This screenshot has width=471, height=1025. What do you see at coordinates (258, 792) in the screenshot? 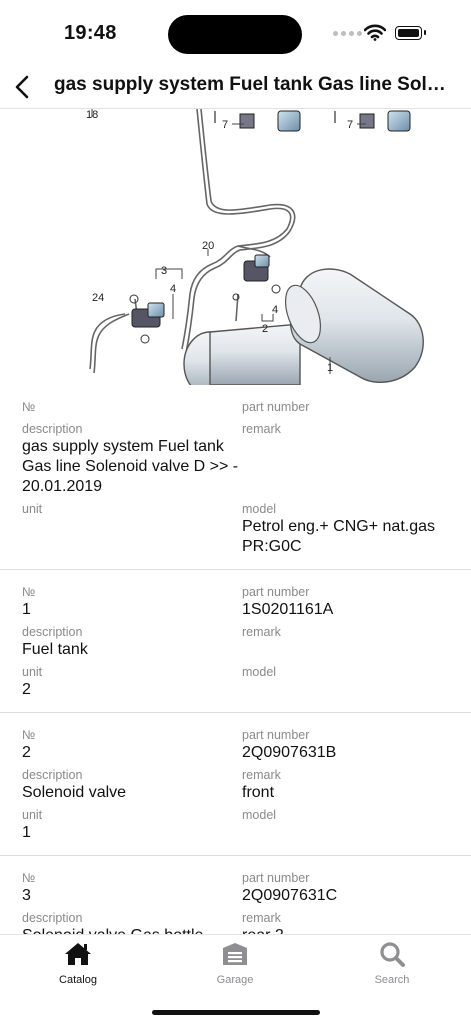
I see `part-remark: front` at bounding box center [258, 792].